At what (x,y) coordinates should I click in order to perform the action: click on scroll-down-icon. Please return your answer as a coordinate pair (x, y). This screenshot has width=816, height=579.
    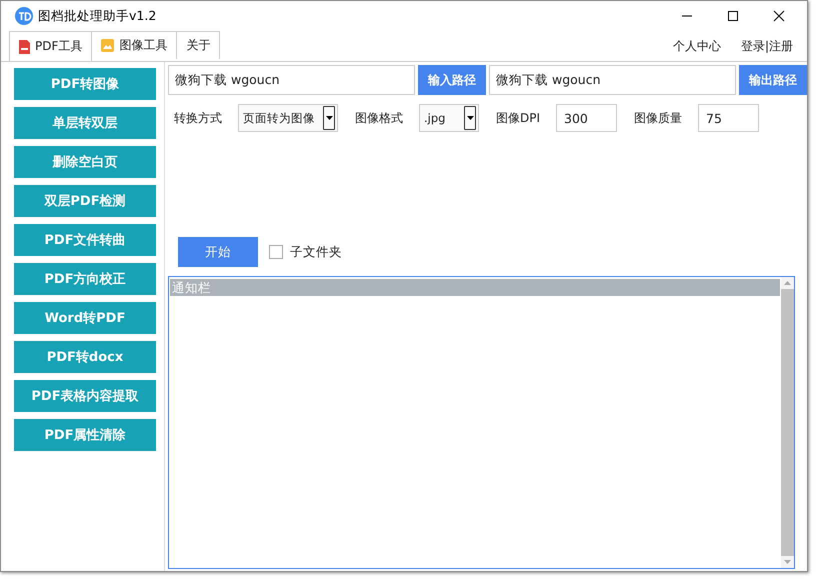
    Looking at the image, I should click on (787, 562).